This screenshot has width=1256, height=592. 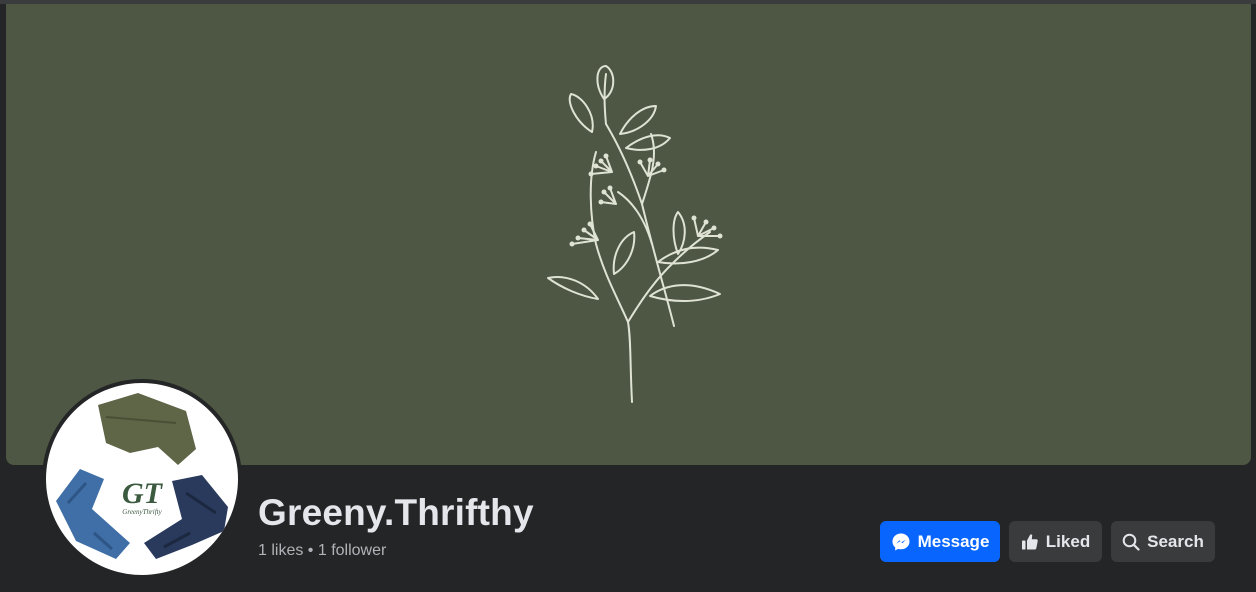 What do you see at coordinates (1175, 541) in the screenshot?
I see `search-button-label: Search` at bounding box center [1175, 541].